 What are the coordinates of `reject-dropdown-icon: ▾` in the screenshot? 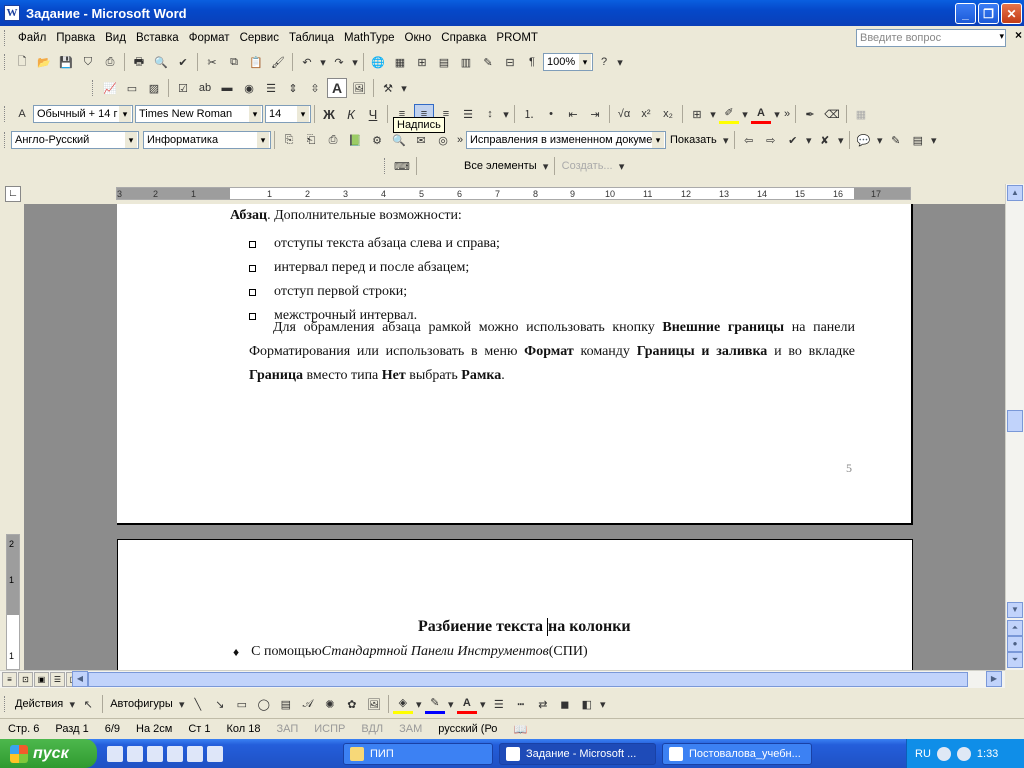 It's located at (841, 140).